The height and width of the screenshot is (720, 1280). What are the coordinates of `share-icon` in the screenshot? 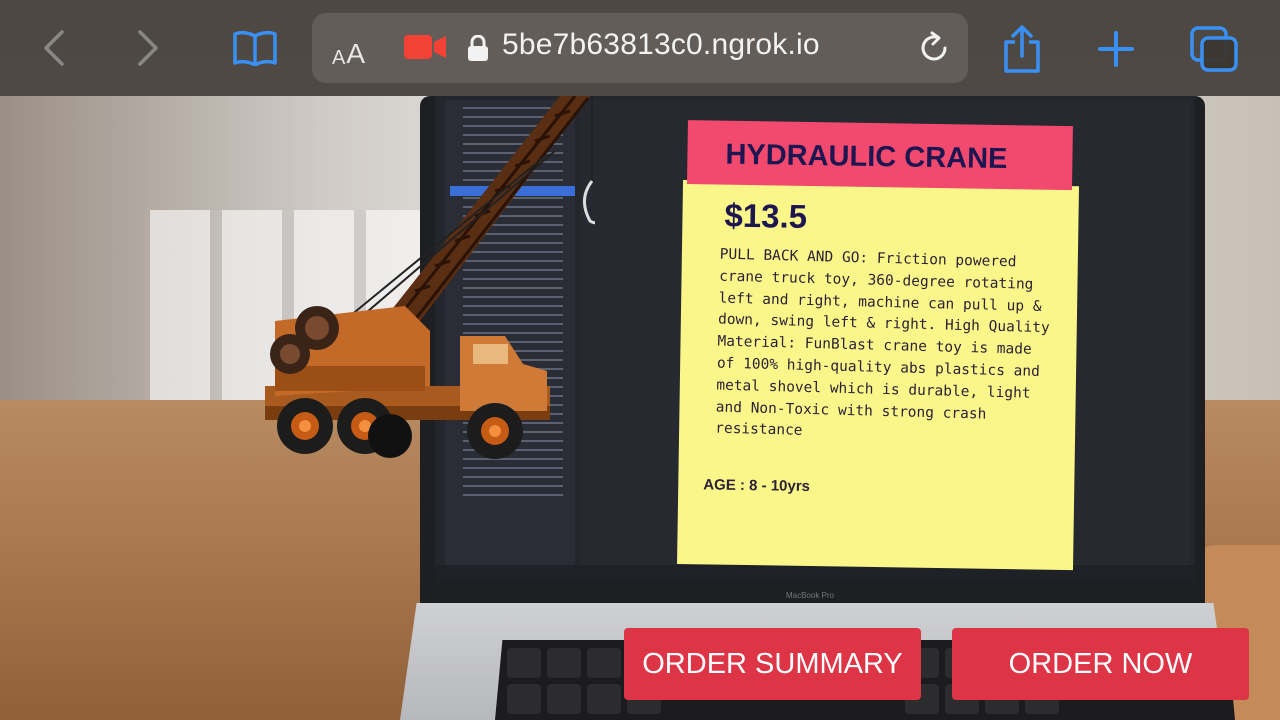 It's located at (1022, 49).